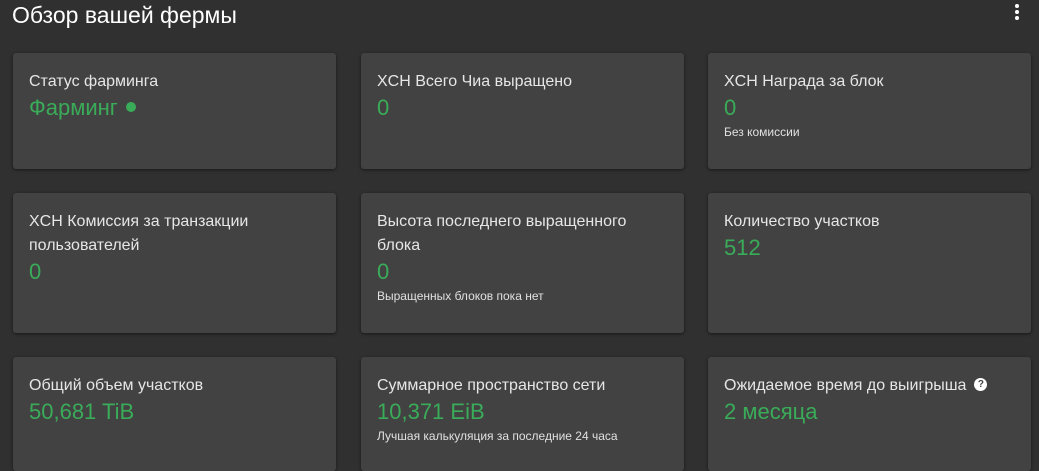 Image resolution: width=1039 pixels, height=471 pixels. What do you see at coordinates (845, 385) in the screenshot?
I see `expected-time-title: Ожидаемое время до выигрыша` at bounding box center [845, 385].